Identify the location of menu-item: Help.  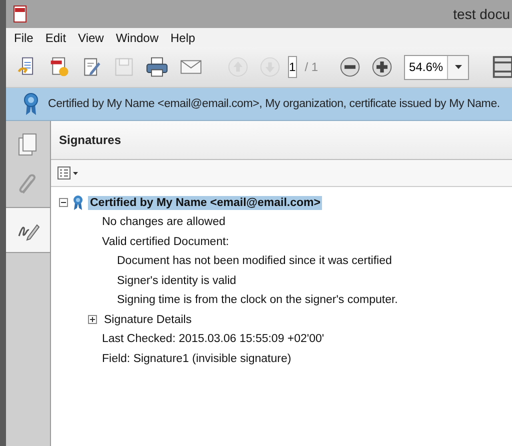
(183, 37).